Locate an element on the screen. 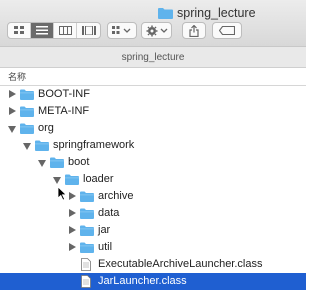 Image resolution: width=320 pixels, height=290 pixels. view-mode-switcher is located at coordinates (54, 30).